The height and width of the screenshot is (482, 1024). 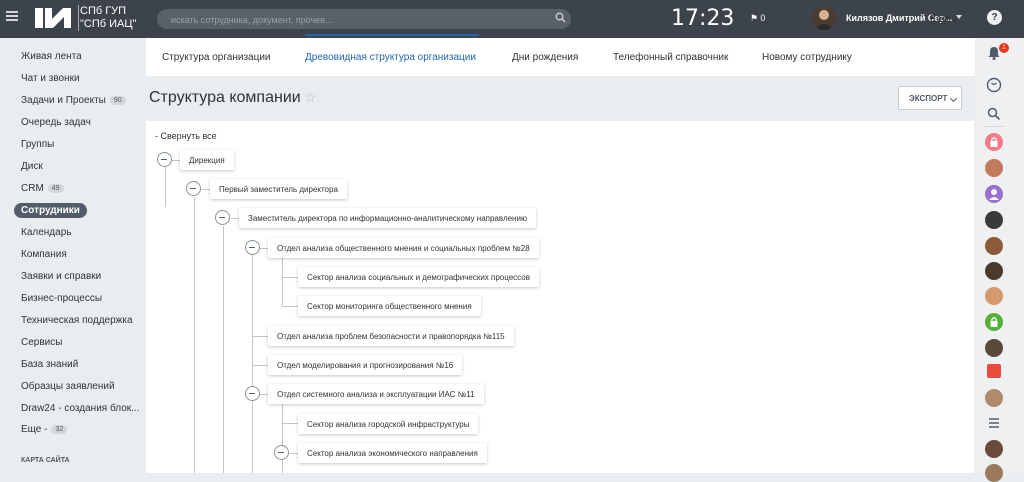 What do you see at coordinates (994, 85) in the screenshot?
I see `chat-icon` at bounding box center [994, 85].